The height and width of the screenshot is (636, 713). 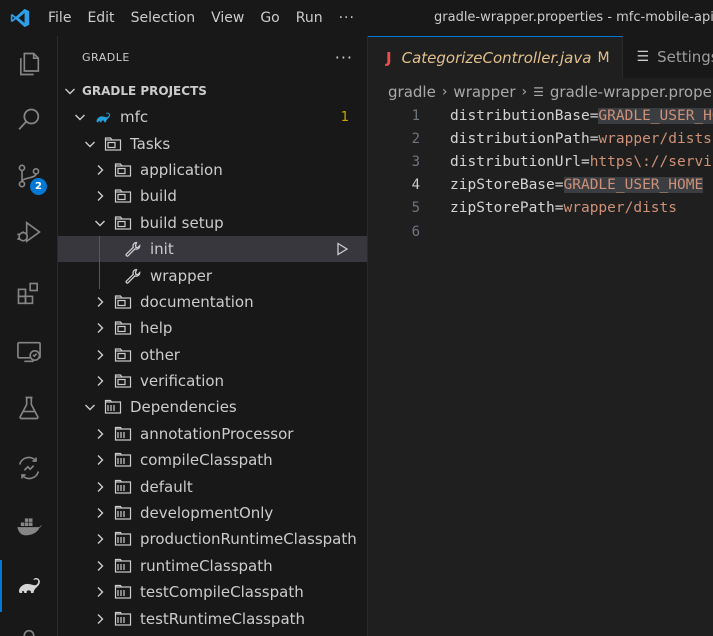 I want to click on line-number: 5, so click(x=415, y=208).